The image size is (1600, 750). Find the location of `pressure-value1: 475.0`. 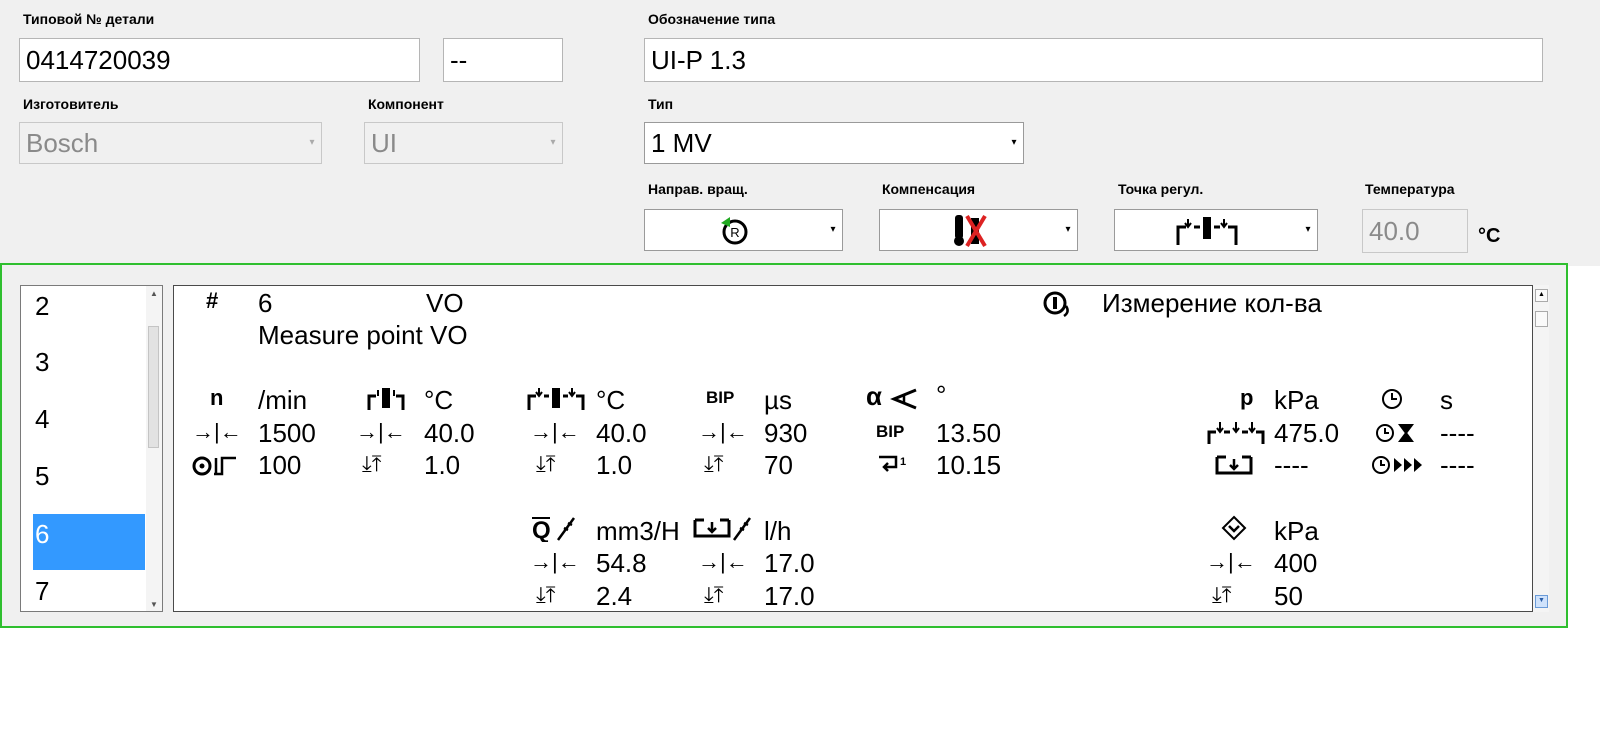

pressure-value1: 475.0 is located at coordinates (1307, 433).